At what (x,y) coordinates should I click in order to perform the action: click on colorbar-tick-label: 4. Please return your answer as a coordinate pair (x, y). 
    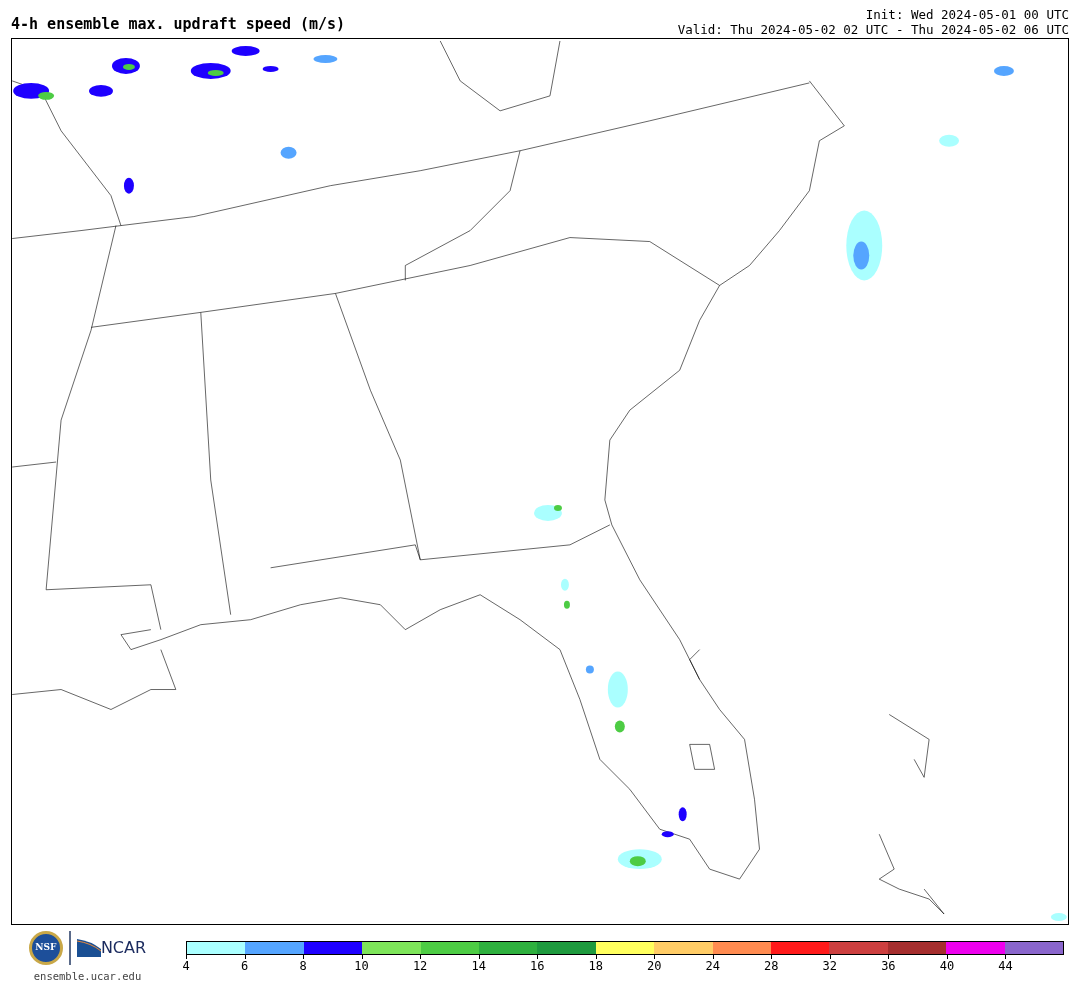
    Looking at the image, I should click on (186, 966).